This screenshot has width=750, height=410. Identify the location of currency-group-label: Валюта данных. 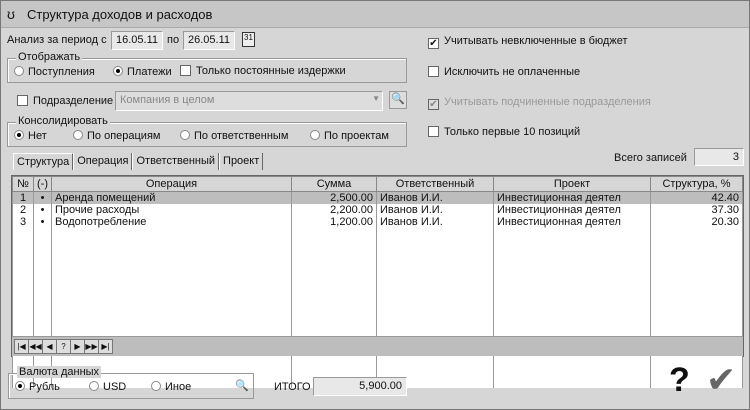
(59, 372).